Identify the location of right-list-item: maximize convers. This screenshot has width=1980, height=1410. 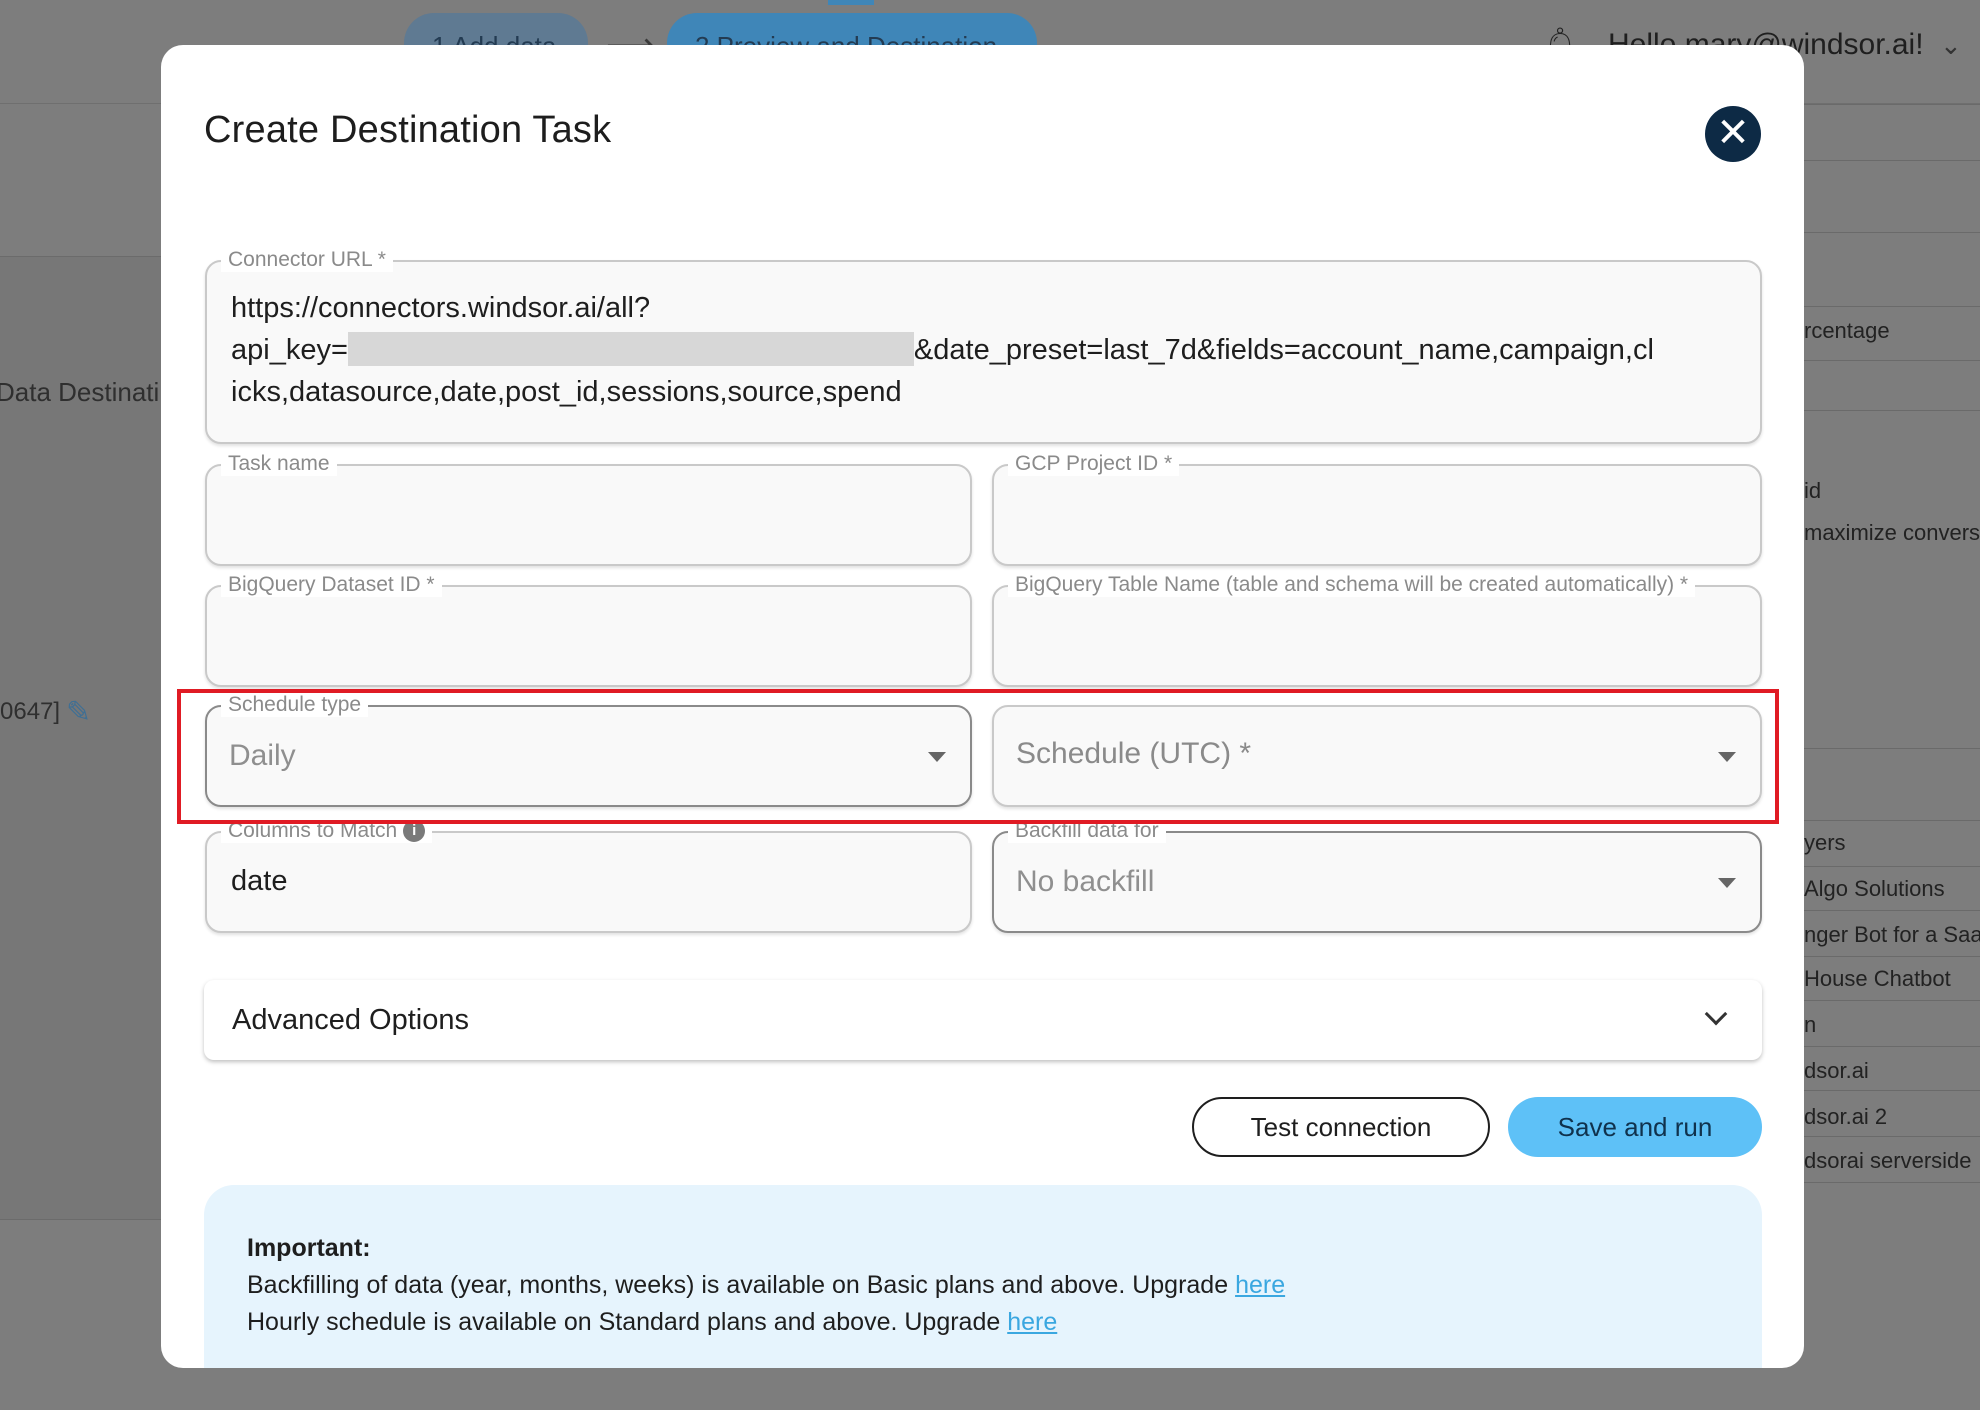
(1892, 532).